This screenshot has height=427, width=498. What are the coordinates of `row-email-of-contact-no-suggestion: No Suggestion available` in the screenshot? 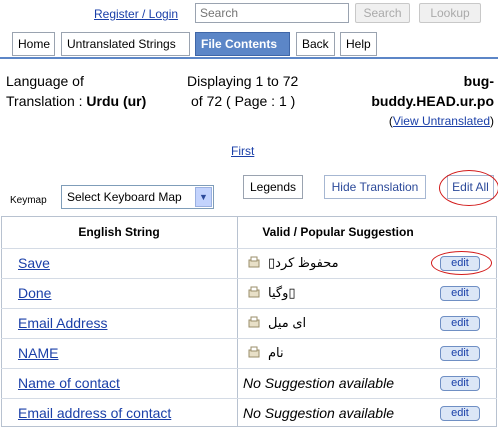 It's located at (318, 413).